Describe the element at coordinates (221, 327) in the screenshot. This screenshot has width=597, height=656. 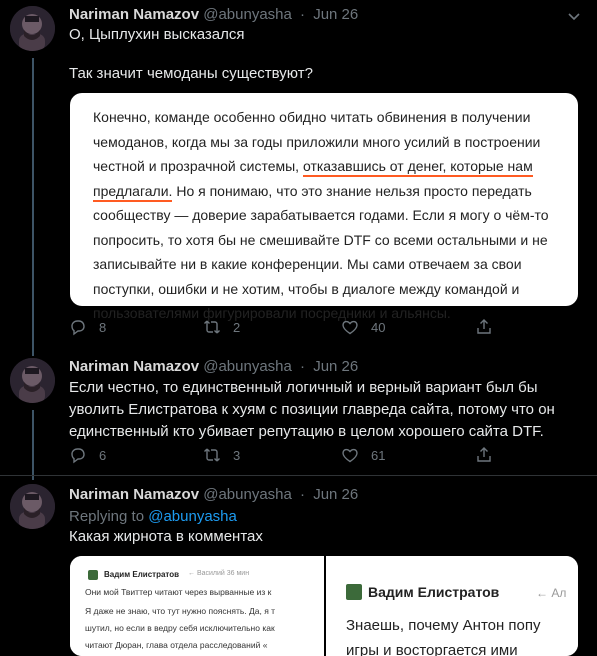
I see `retweet-button: 2` at that location.